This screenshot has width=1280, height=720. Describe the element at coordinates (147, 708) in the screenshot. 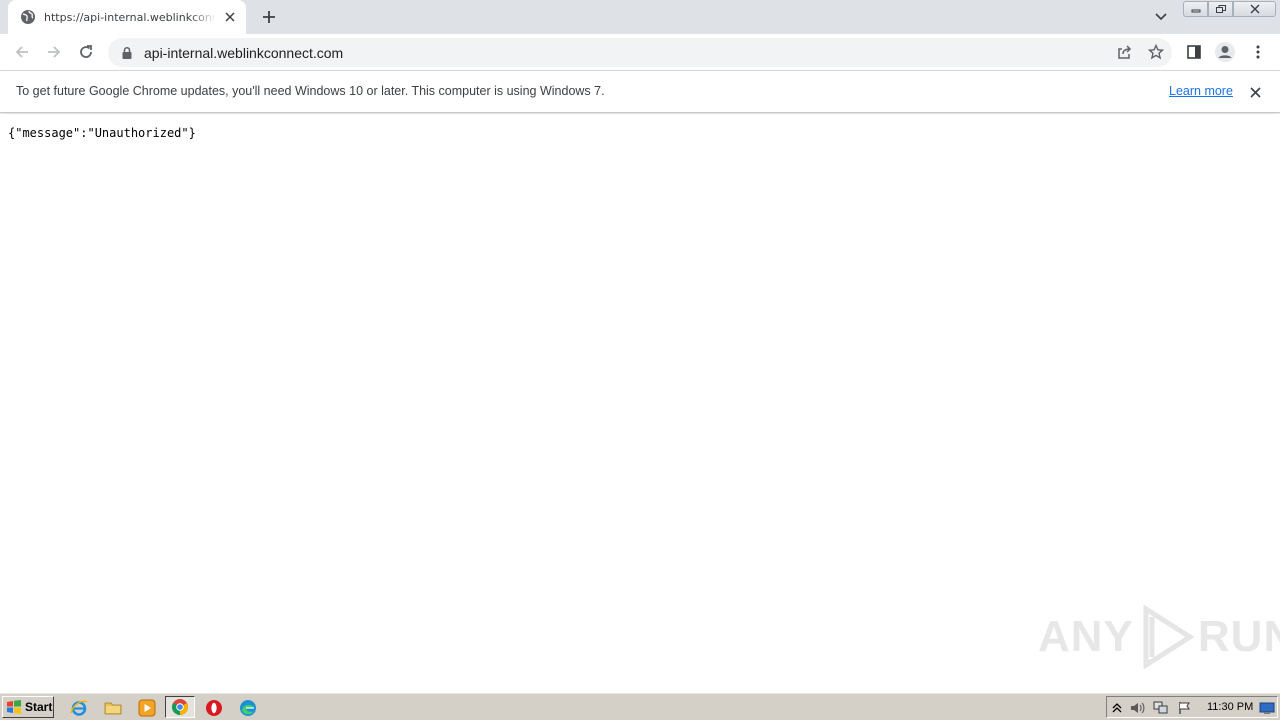

I see `media-player-icon` at that location.